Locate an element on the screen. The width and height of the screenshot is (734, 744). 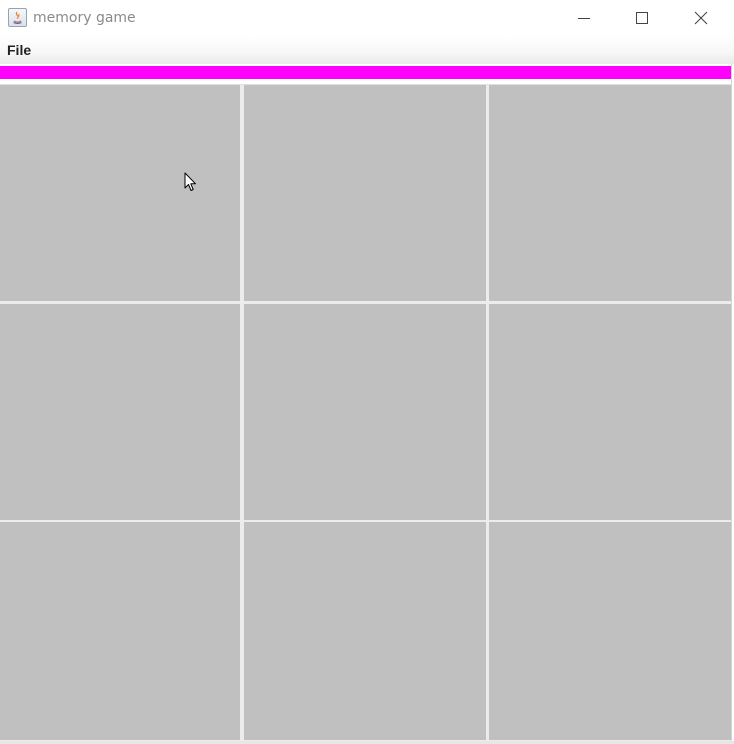
timer-progress-bar is located at coordinates (365, 72).